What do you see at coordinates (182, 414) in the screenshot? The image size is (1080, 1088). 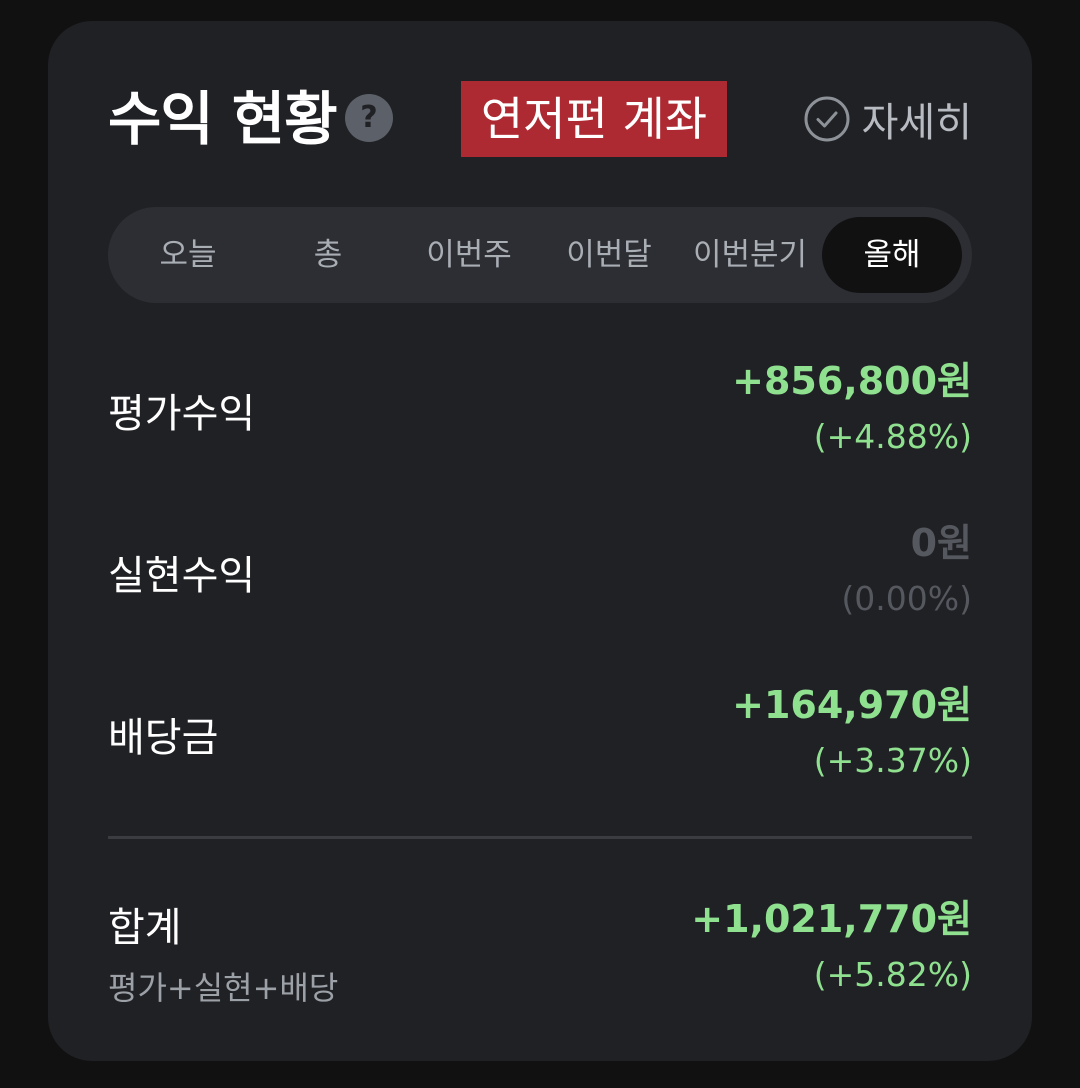 I see `valuation-profit-label: 평가수익` at bounding box center [182, 414].